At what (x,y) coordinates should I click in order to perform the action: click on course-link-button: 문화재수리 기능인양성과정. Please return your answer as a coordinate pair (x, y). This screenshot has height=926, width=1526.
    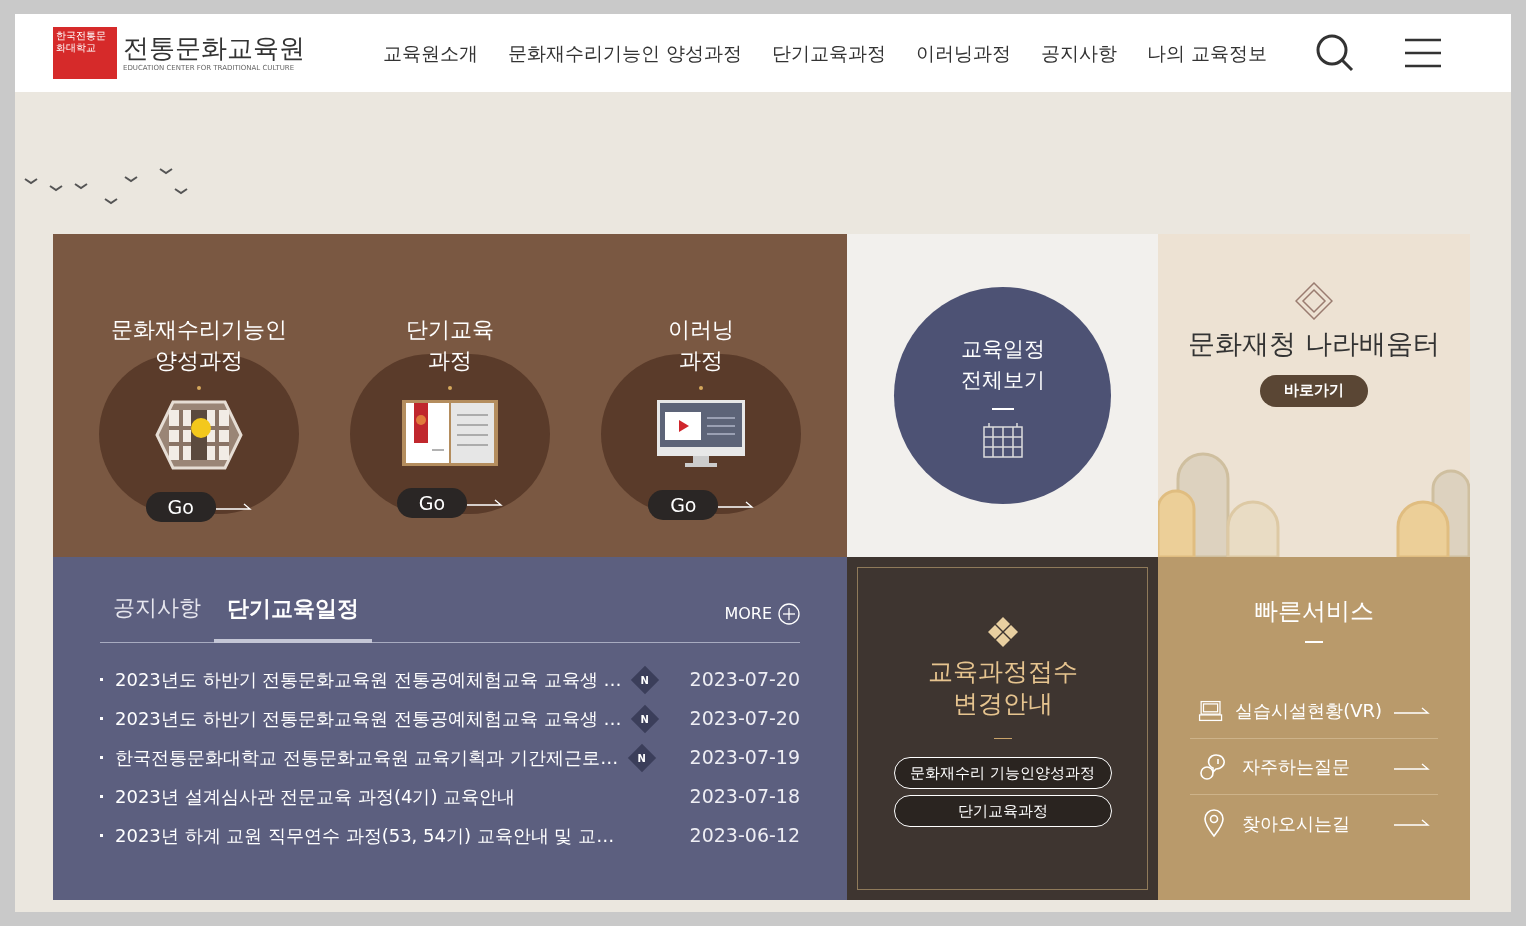
    Looking at the image, I should click on (1002, 773).